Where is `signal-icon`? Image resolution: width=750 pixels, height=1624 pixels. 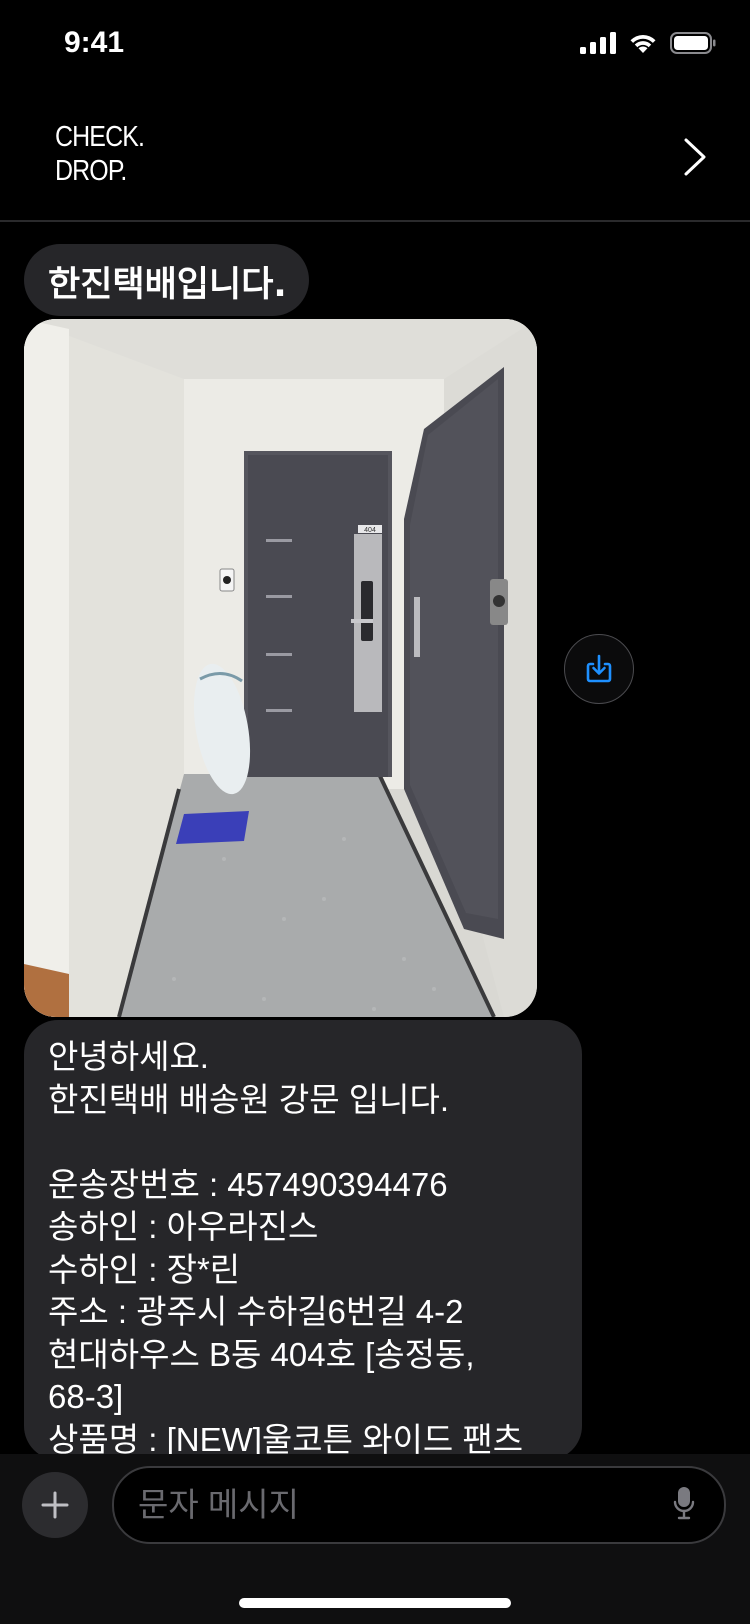
signal-icon is located at coordinates (598, 43).